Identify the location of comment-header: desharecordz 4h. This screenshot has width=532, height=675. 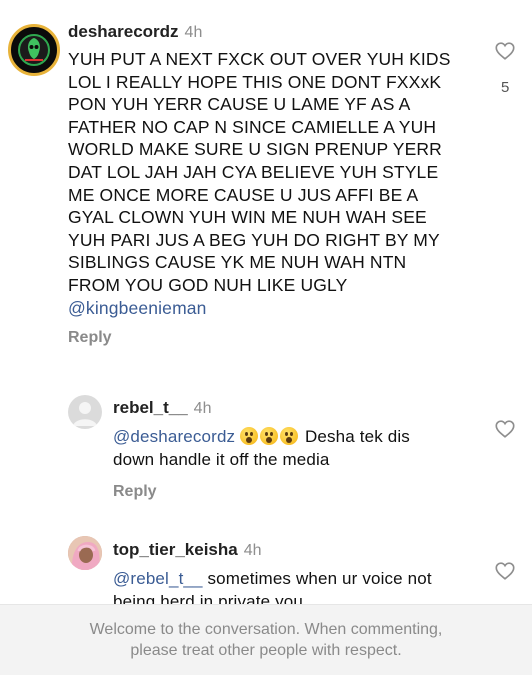
(264, 32).